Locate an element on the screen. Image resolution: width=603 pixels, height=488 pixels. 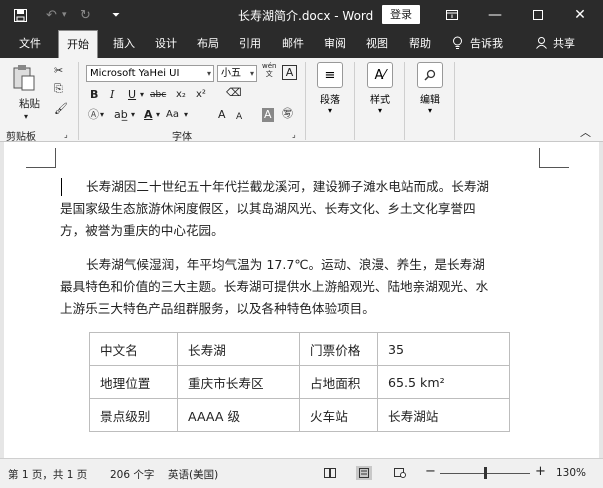
table-cell: AAAA 级 is located at coordinates (238, 415).